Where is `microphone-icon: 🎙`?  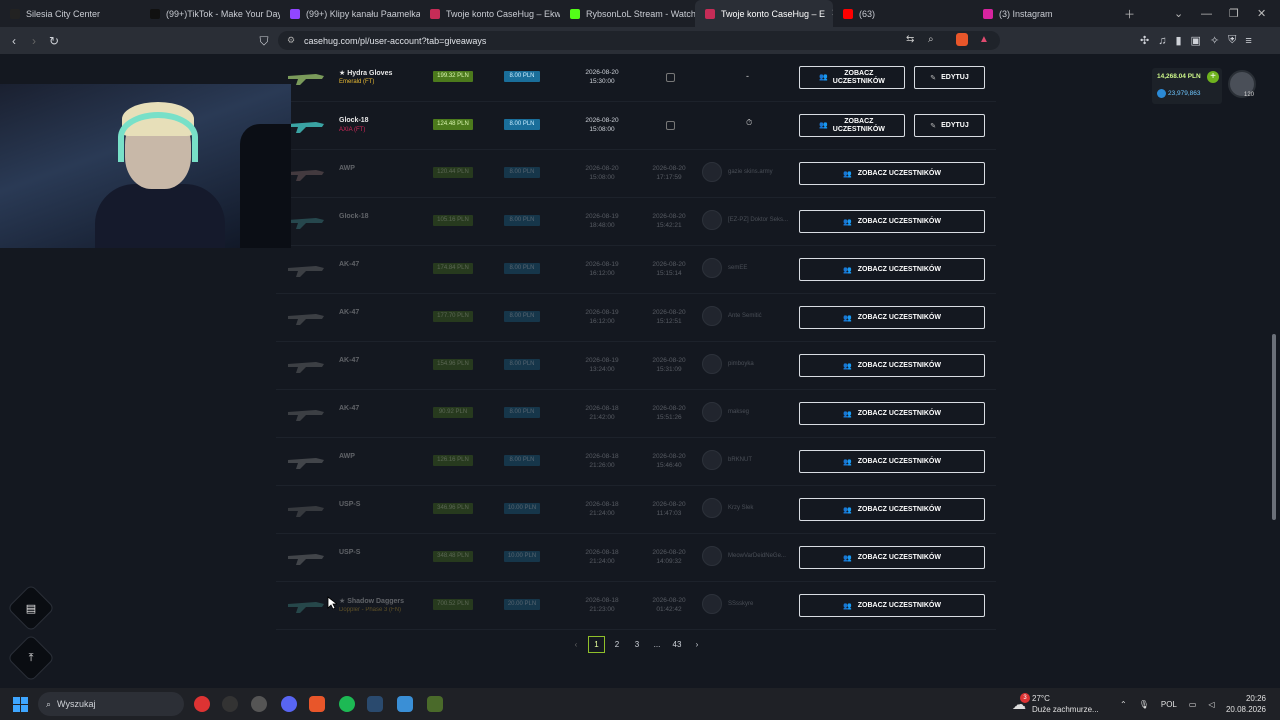
microphone-icon: 🎙 is located at coordinates (1144, 704).